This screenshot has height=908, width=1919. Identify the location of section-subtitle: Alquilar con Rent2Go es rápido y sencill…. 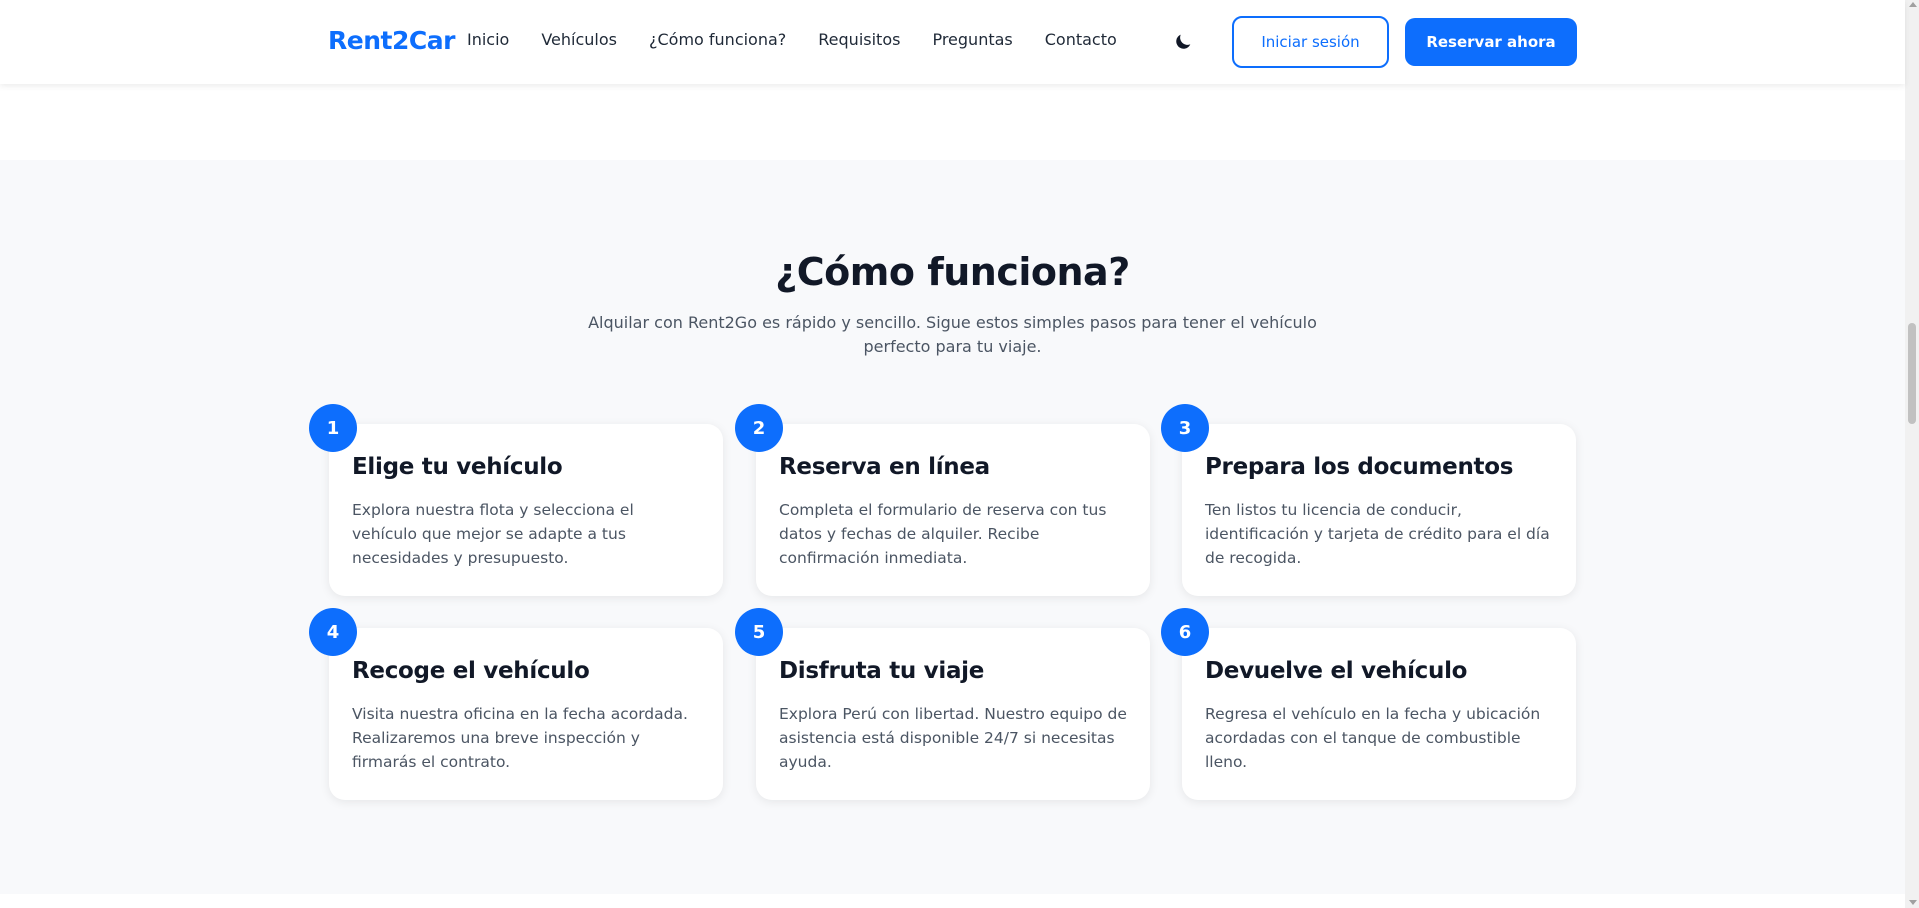
(952, 334).